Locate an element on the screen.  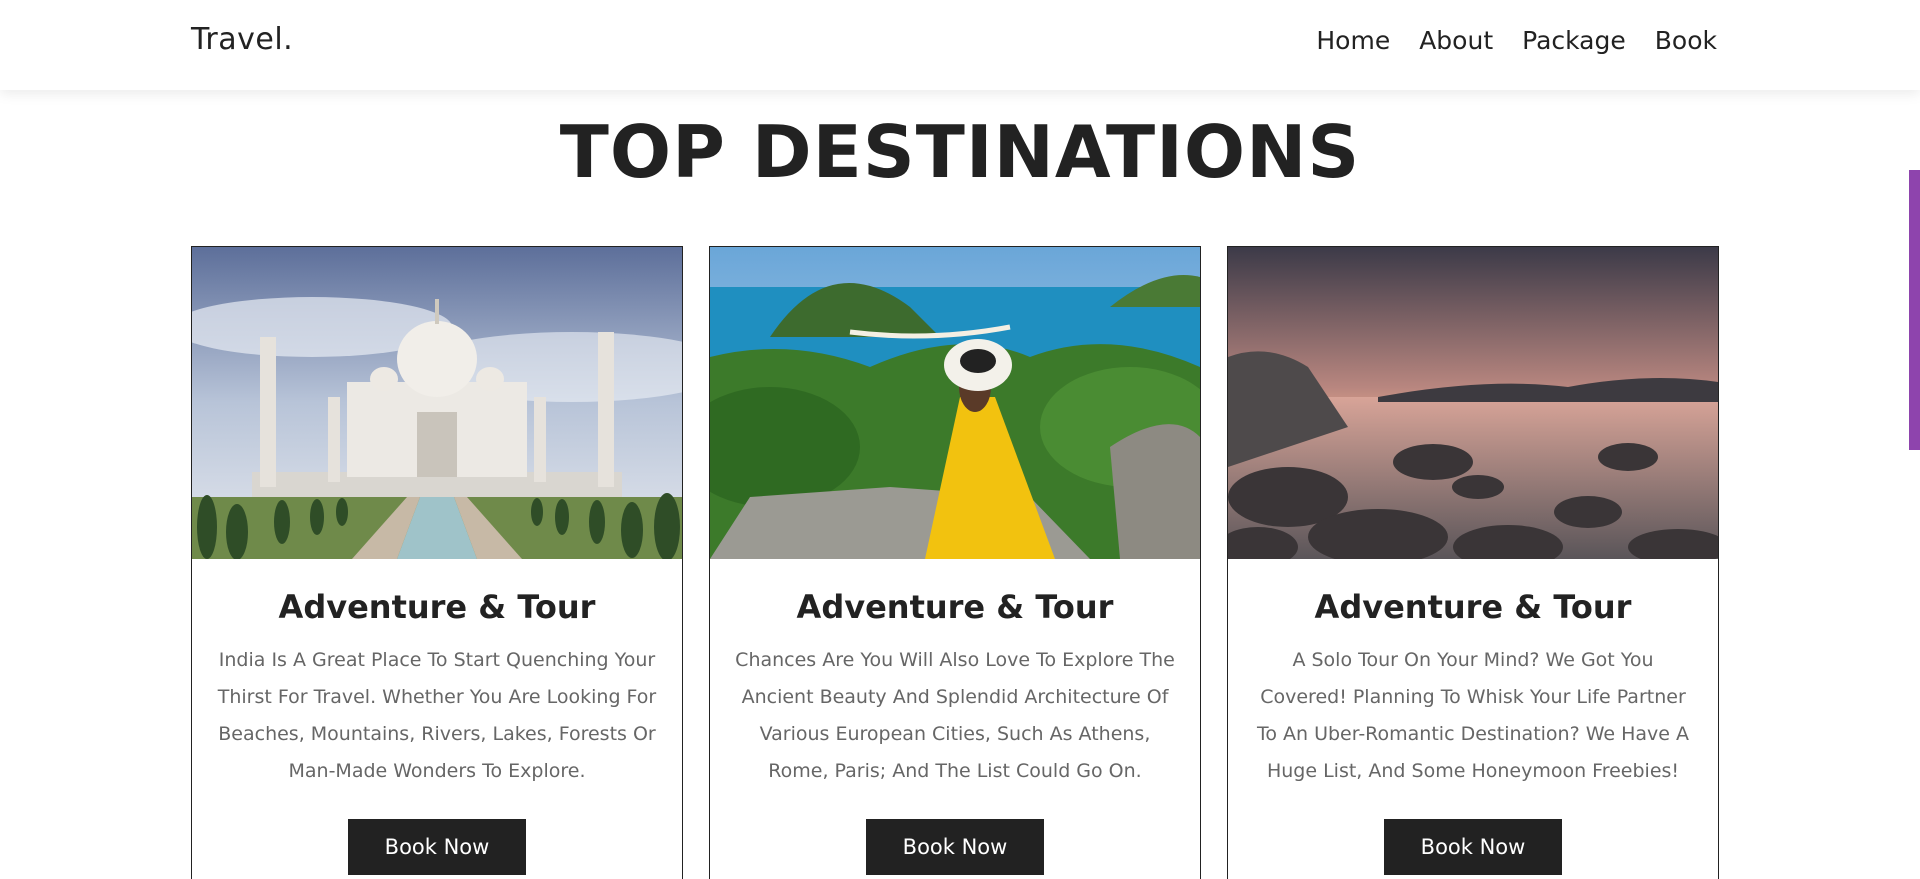
island-image is located at coordinates (955, 403).